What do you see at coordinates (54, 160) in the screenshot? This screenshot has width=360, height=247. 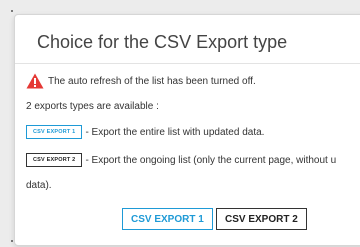 I see `csv-export-2-badge: CSV EXPORT 2` at bounding box center [54, 160].